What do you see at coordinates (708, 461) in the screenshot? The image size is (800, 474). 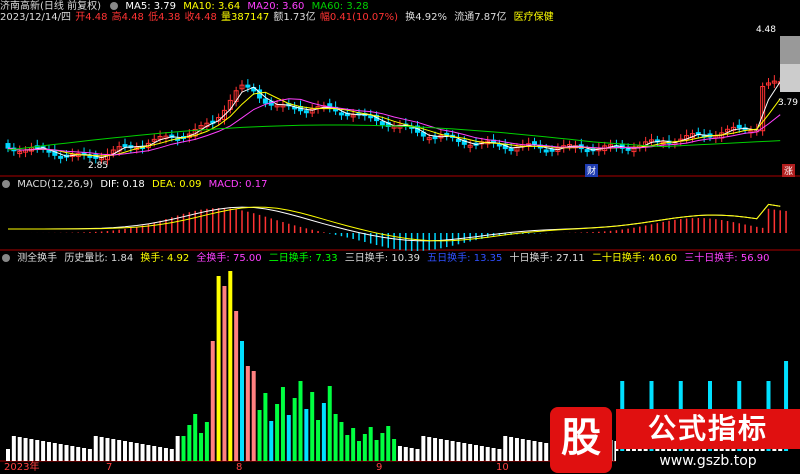 I see `watermark-url: www.gszb.top` at bounding box center [708, 461].